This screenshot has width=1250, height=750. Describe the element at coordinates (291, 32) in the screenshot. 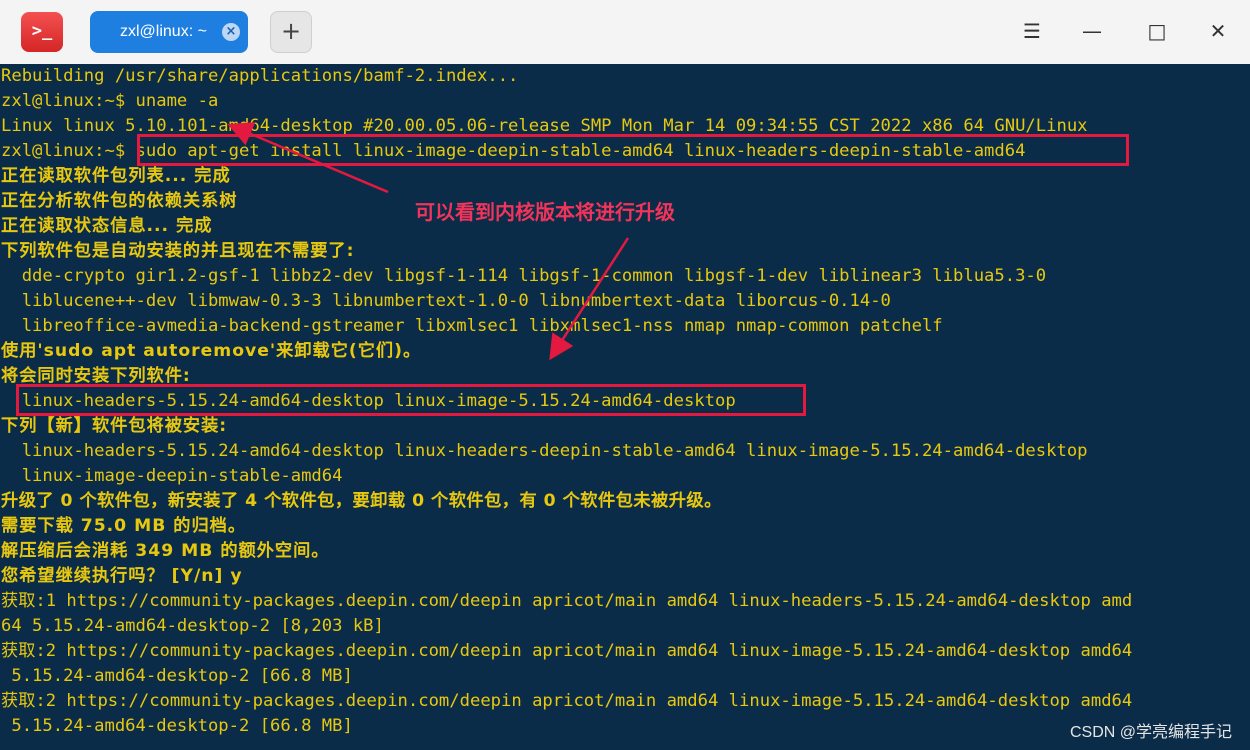

I see `new-tab-button: +` at that location.